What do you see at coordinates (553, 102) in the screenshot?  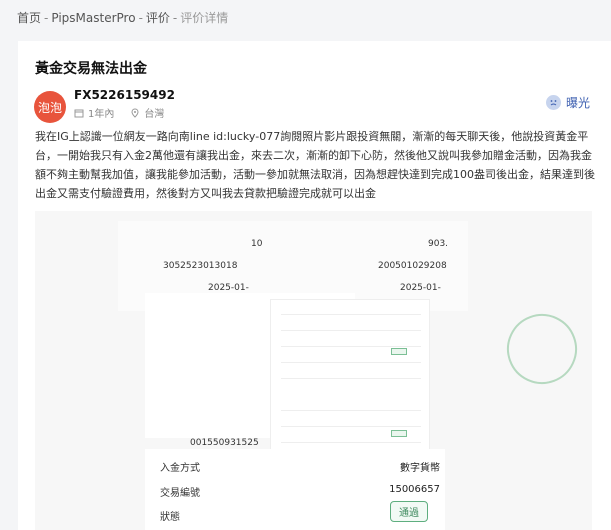 I see `sad-face-icon` at bounding box center [553, 102].